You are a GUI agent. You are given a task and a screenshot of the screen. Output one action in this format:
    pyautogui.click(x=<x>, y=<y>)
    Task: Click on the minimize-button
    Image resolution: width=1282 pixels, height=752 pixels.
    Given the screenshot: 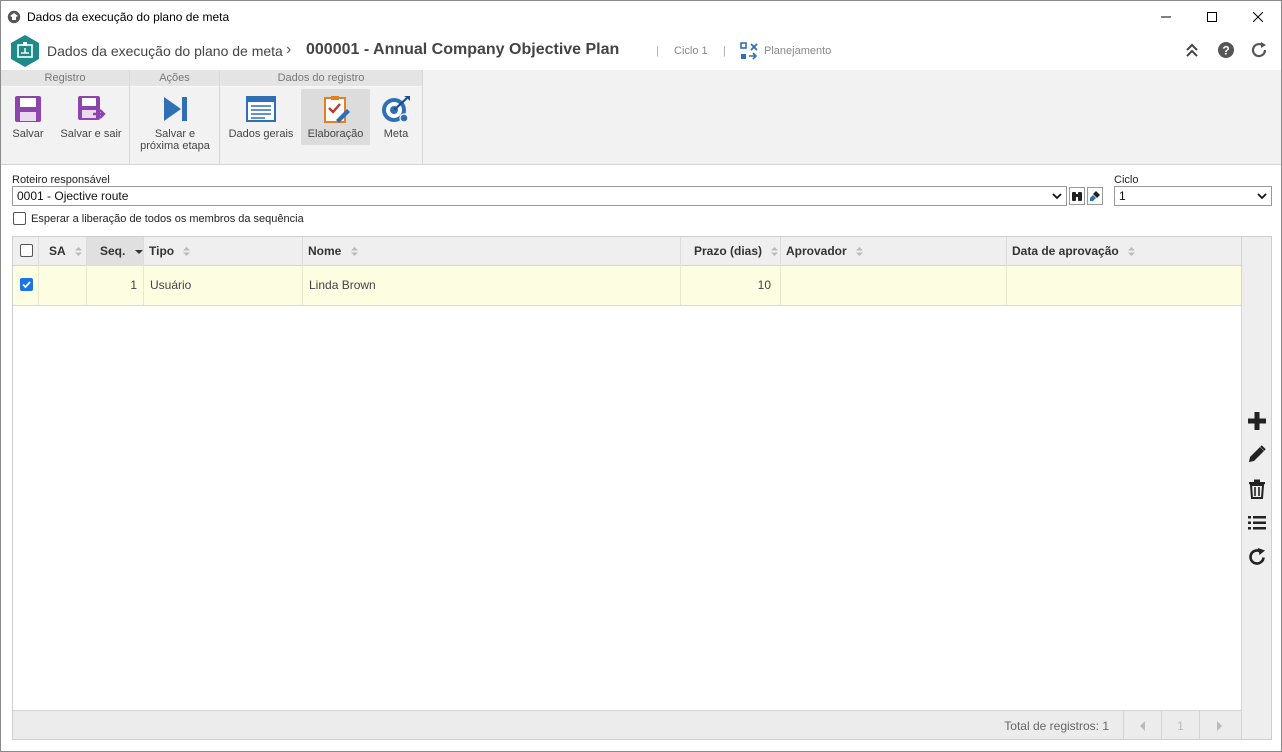 What is the action you would take?
    pyautogui.click(x=1166, y=16)
    